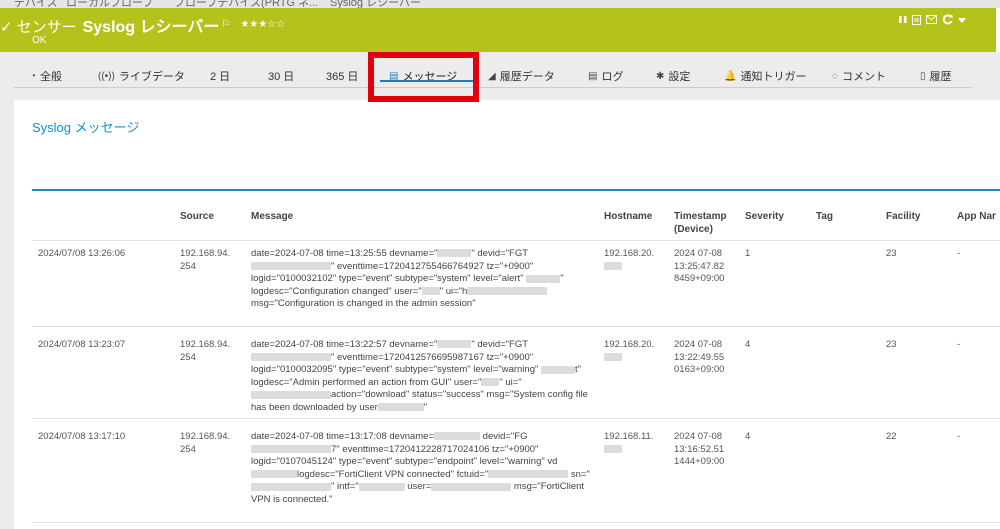 The height and width of the screenshot is (529, 1000). I want to click on tab-overview: ◔ 全般, so click(46, 76).